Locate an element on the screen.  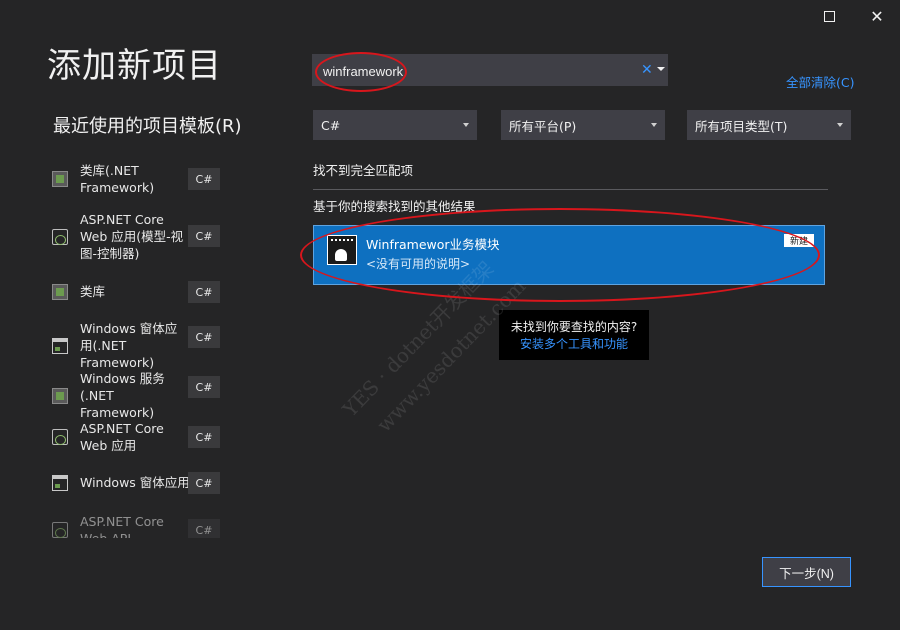
recent-template-item: Windows 窗体应用(.NET Framework) C# is located at coordinates (138, 345).